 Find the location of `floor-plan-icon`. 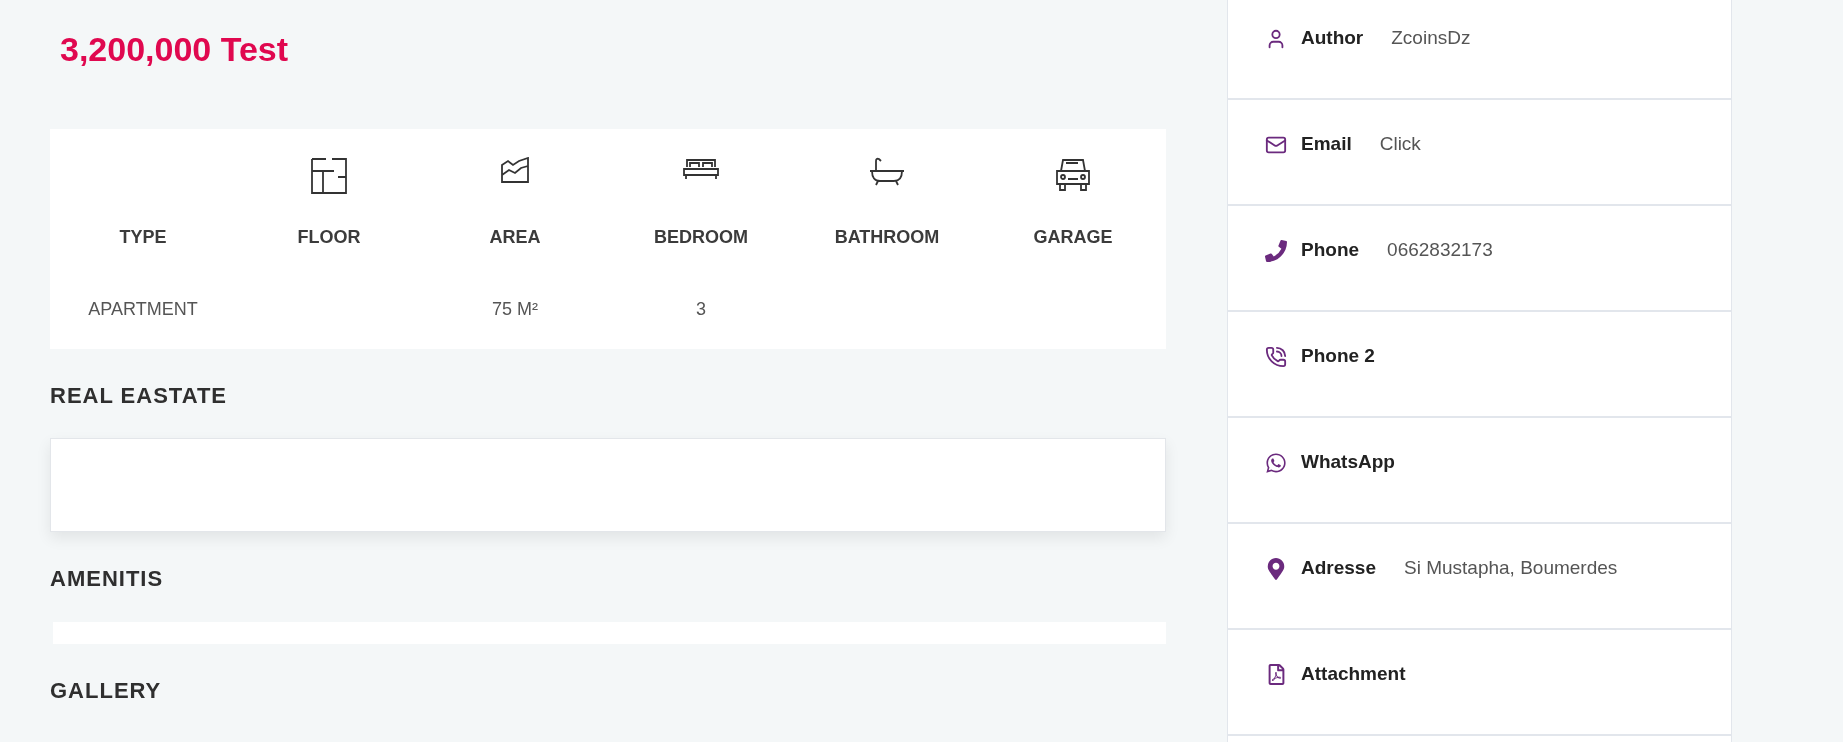

floor-plan-icon is located at coordinates (329, 176).